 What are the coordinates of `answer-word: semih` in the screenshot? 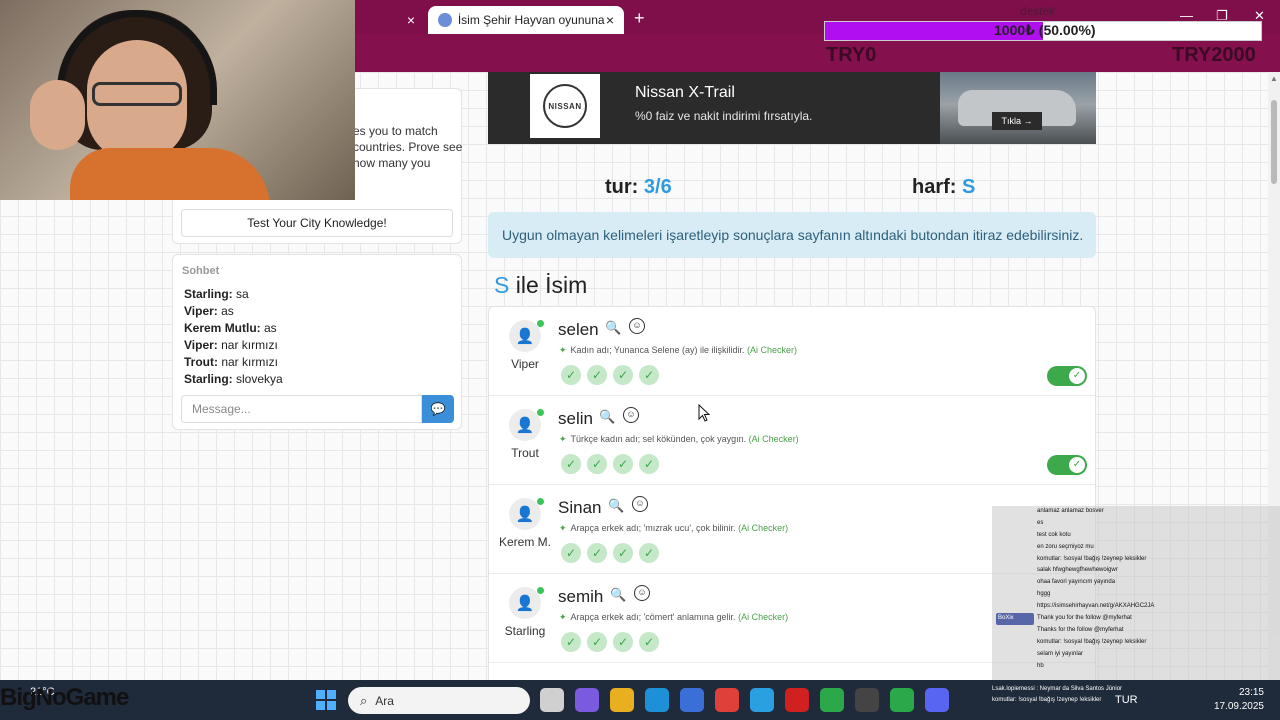 It's located at (581, 596).